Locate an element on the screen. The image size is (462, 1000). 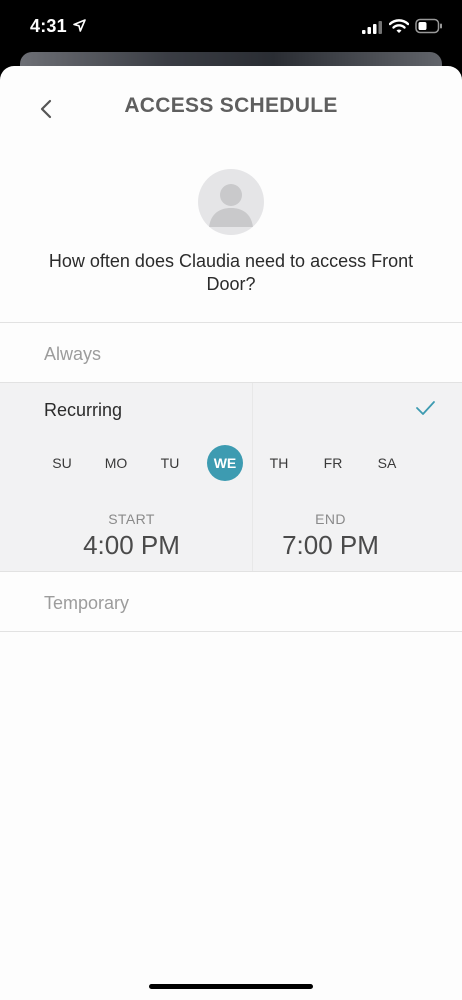
day-wednesday: WE is located at coordinates (225, 463).